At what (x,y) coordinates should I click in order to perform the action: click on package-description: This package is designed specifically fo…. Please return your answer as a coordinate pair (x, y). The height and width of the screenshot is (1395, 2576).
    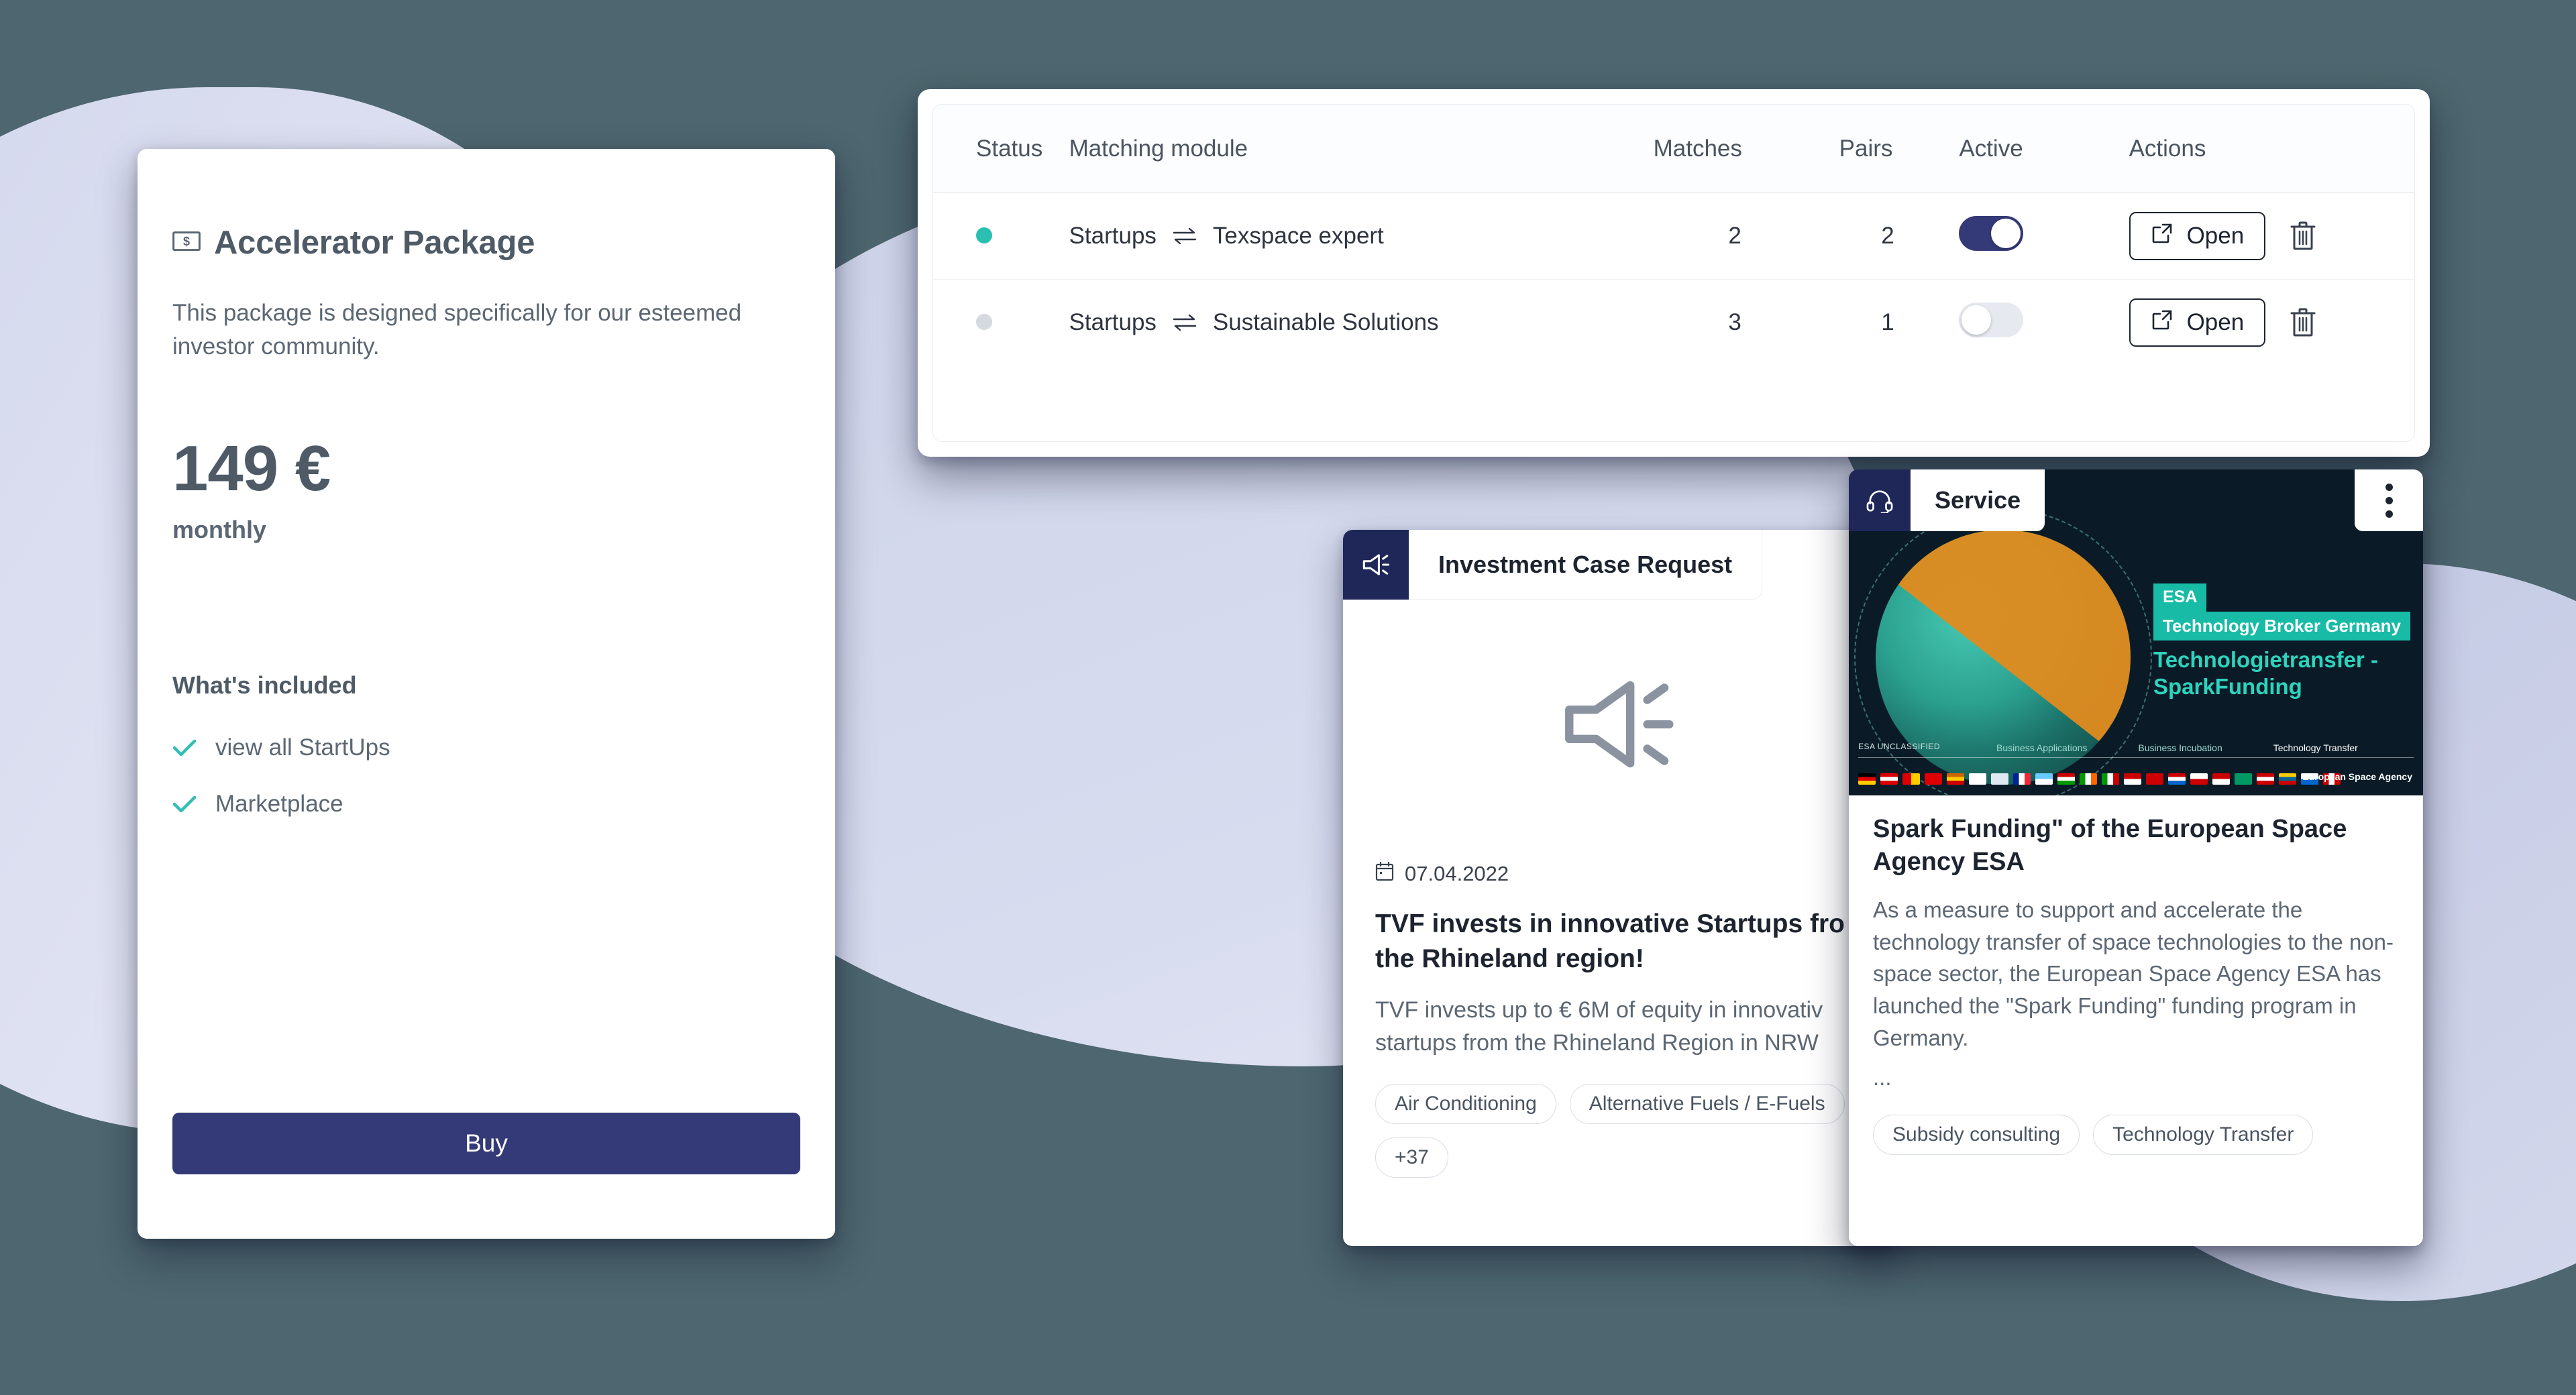
    Looking at the image, I should click on (457, 329).